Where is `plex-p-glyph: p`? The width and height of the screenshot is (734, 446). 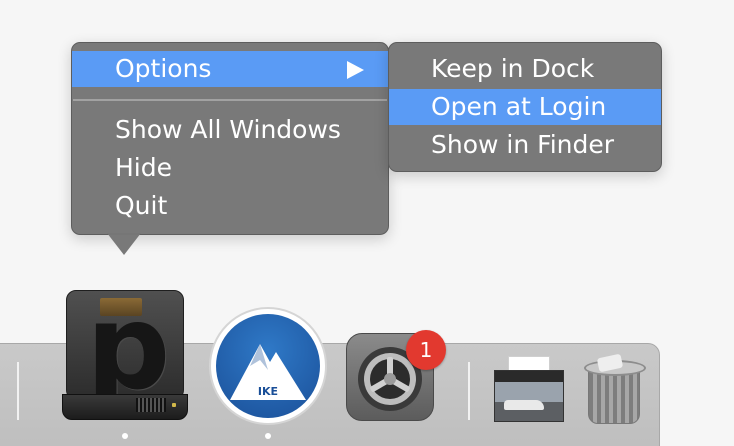 plex-p-glyph: p is located at coordinates (128, 347).